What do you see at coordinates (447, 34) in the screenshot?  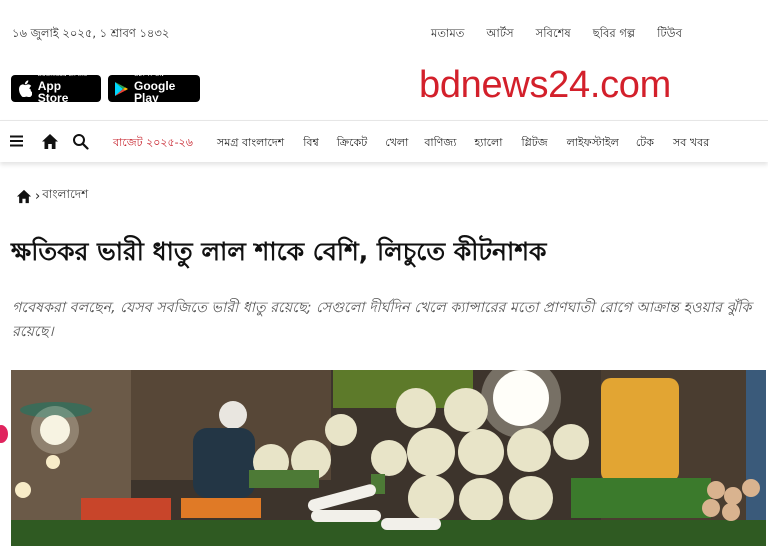 I see `top-link-opinion: মতামত` at bounding box center [447, 34].